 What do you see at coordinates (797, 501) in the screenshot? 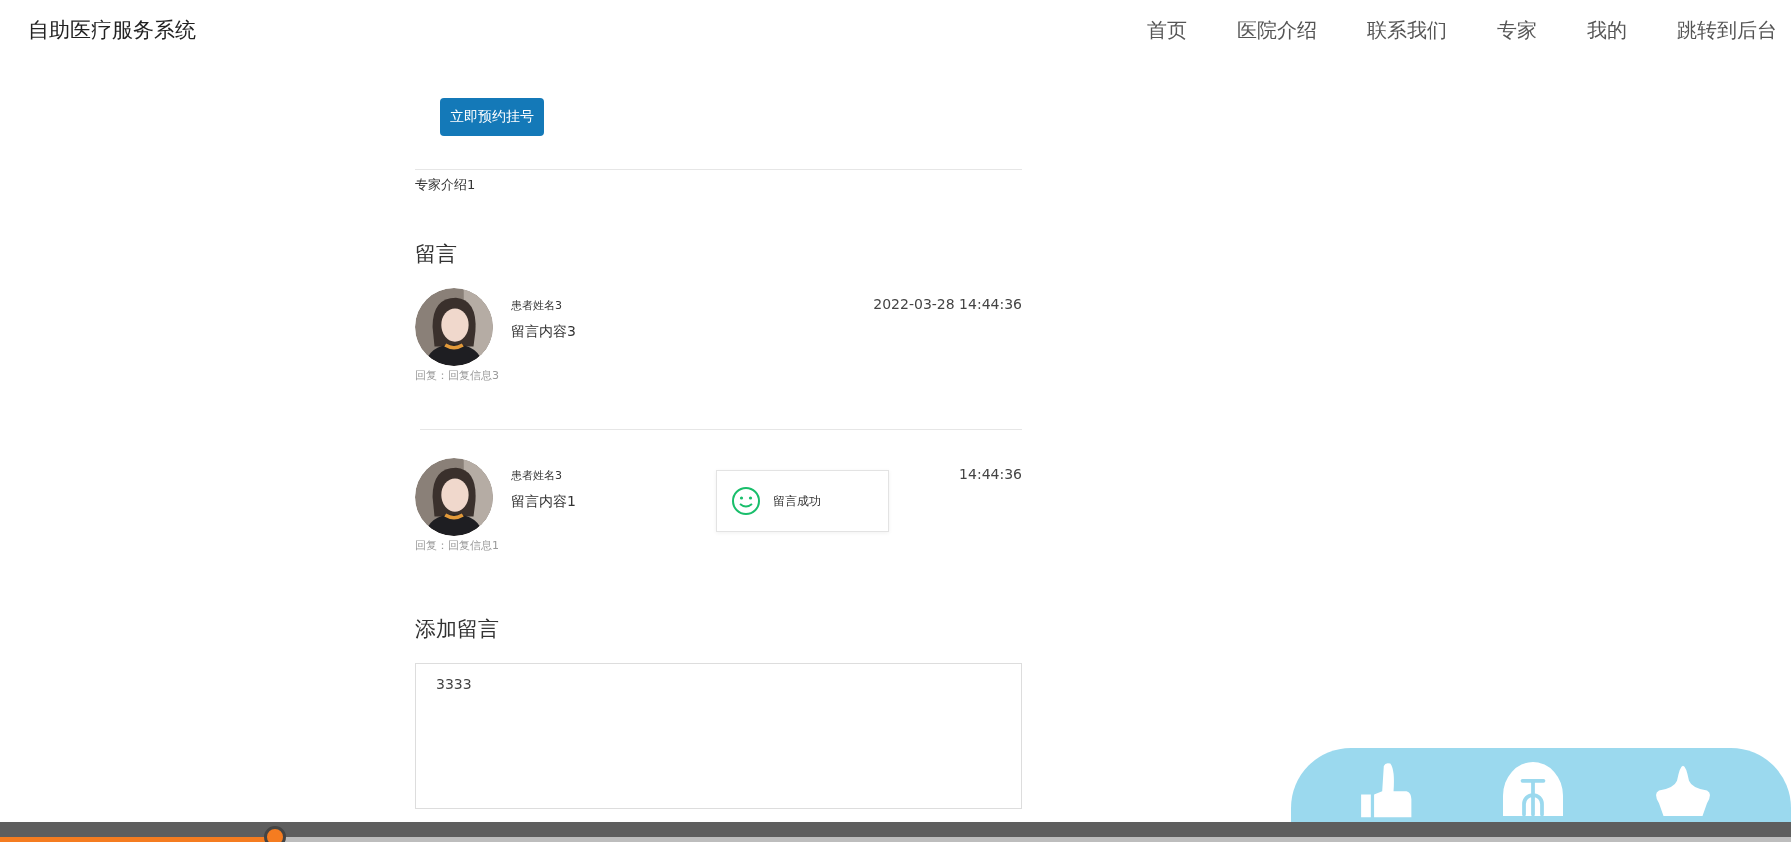
I see `toast-message: 留言成功` at bounding box center [797, 501].